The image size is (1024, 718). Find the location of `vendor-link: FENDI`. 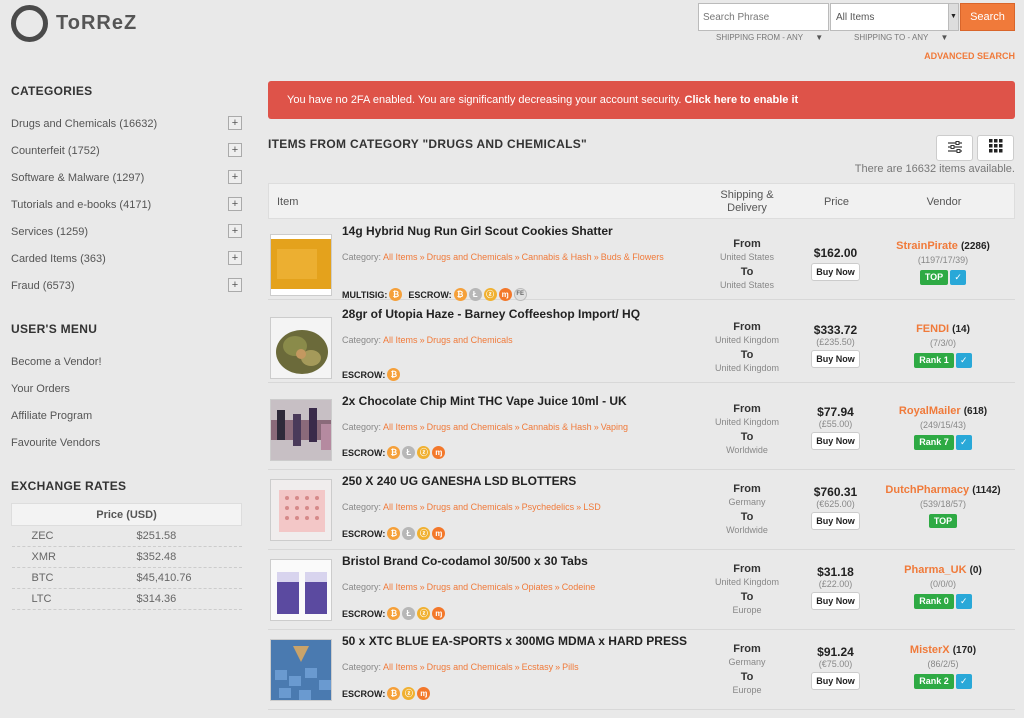

vendor-link: FENDI is located at coordinates (932, 329).